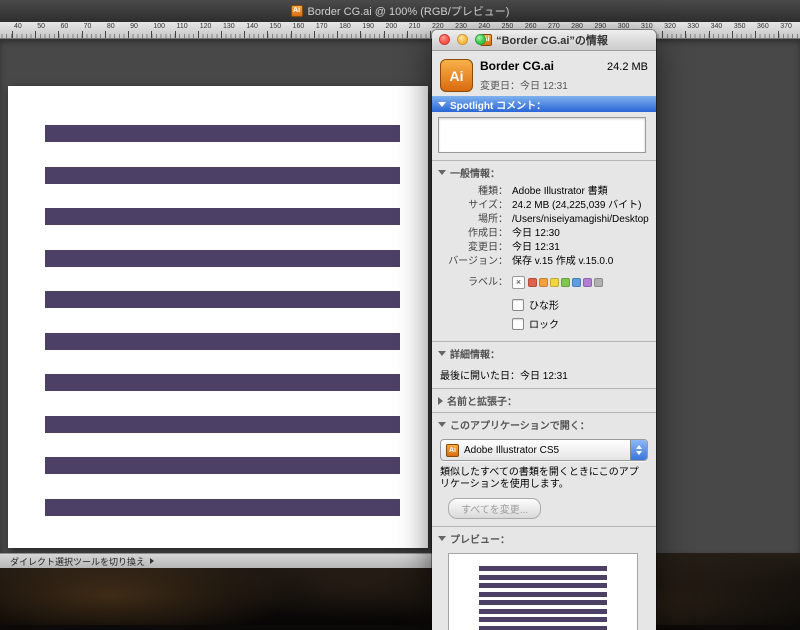  Describe the element at coordinates (470, 192) in the screenshot. I see `field-label: 種類：` at that location.